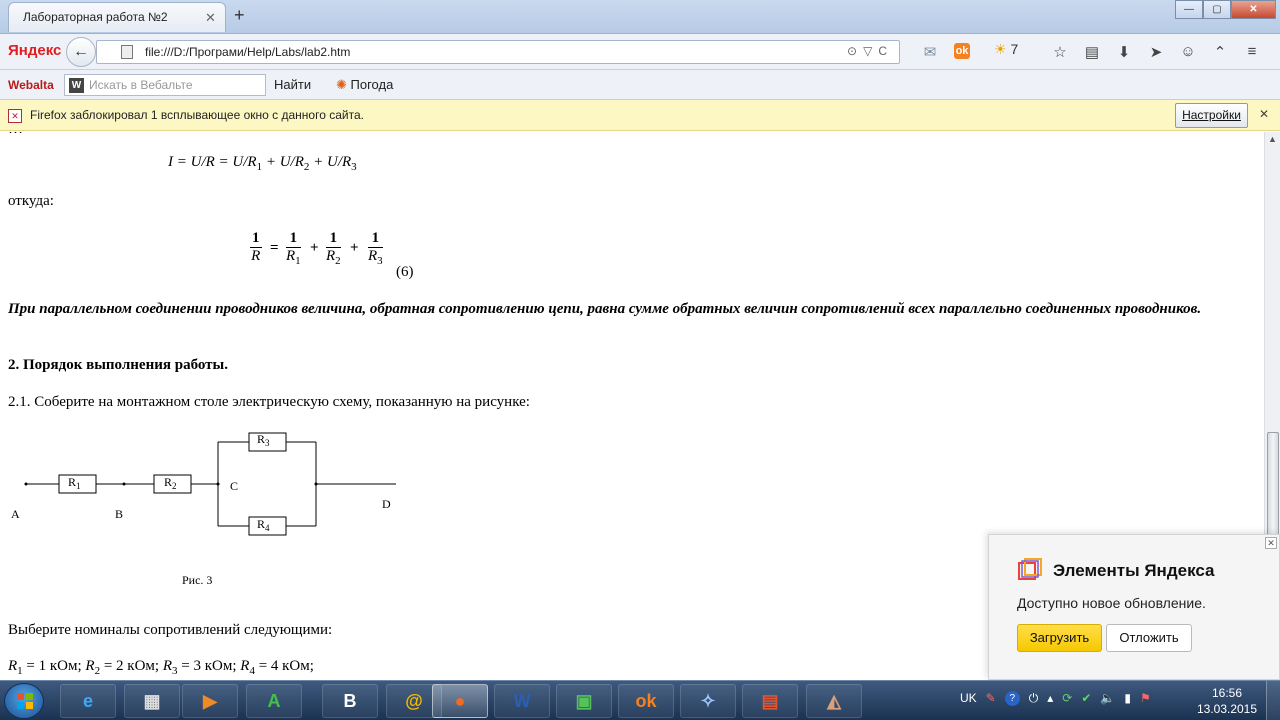 The height and width of the screenshot is (720, 1280). What do you see at coordinates (330, 162) in the screenshot?
I see `formula-part: + U/R` at bounding box center [330, 162].